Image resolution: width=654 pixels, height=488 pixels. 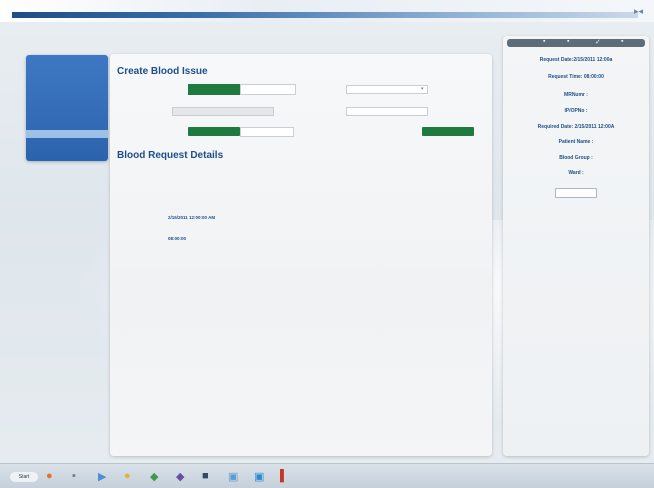 What do you see at coordinates (327, 475) in the screenshot?
I see `taskbar: Start ● ▪ ▶ ● ◆ ◆ ■ ▣ ▣ ▌` at bounding box center [327, 475].